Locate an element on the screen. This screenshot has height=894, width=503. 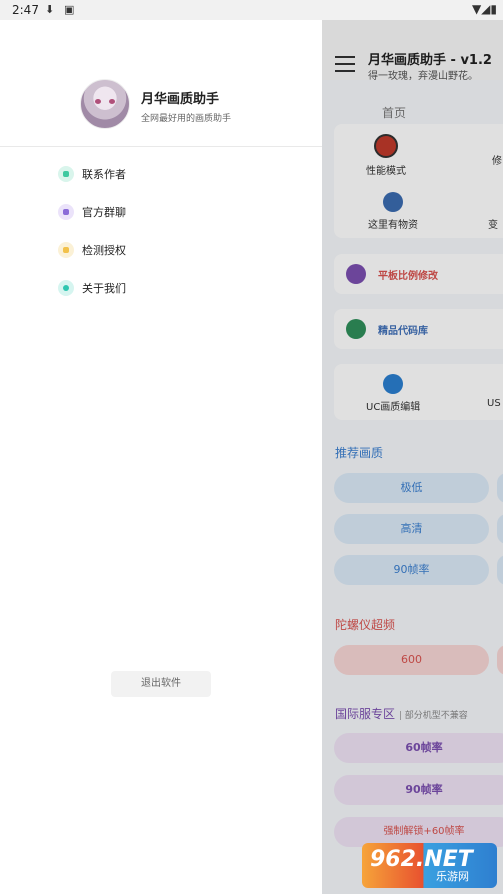
menu-contact-author: 联系作者 is located at coordinates (158, 174).